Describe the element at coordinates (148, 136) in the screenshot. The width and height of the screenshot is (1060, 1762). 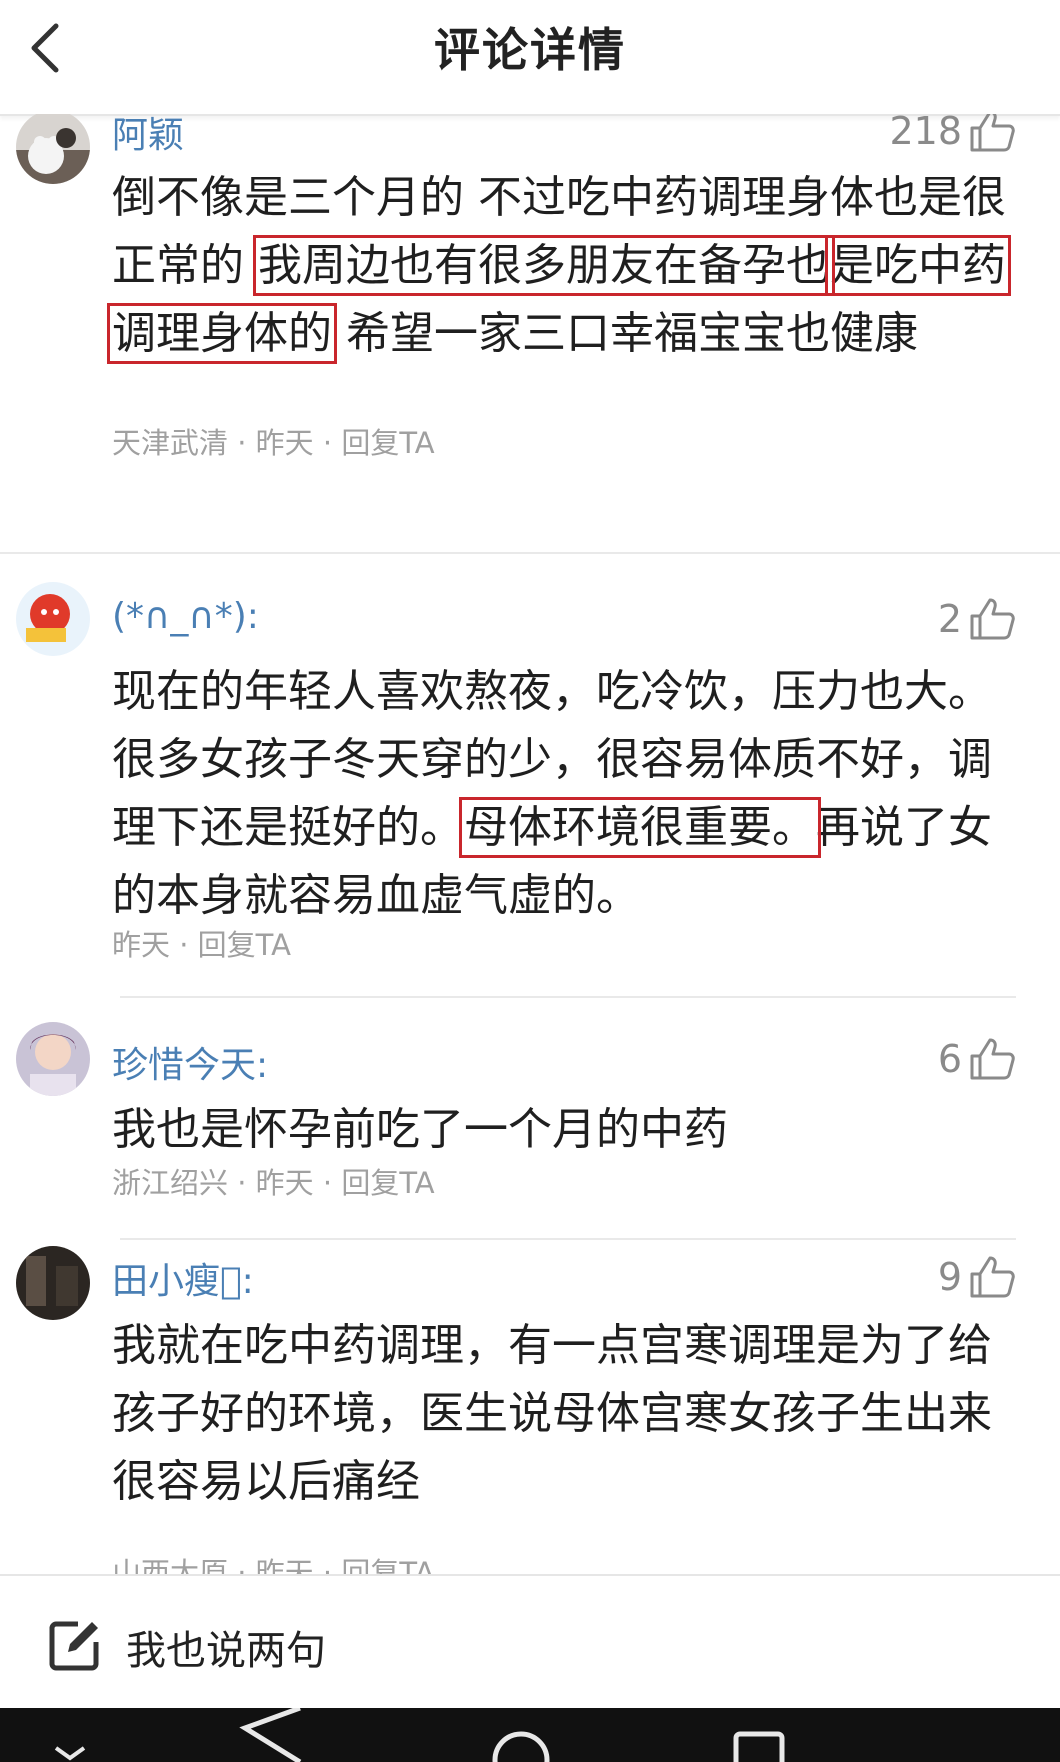
I see `commenter-name: 阿颖` at that location.